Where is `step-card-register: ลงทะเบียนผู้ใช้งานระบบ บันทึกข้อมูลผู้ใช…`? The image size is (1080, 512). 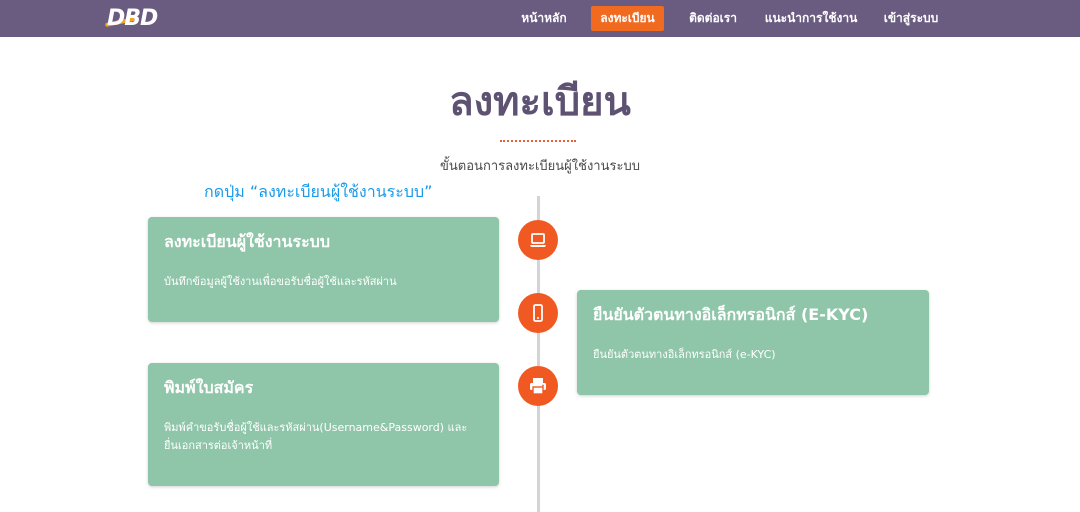 step-card-register: ลงทะเบียนผู้ใช้งานระบบ บันทึกข้อมูลผู้ใช… is located at coordinates (323, 269).